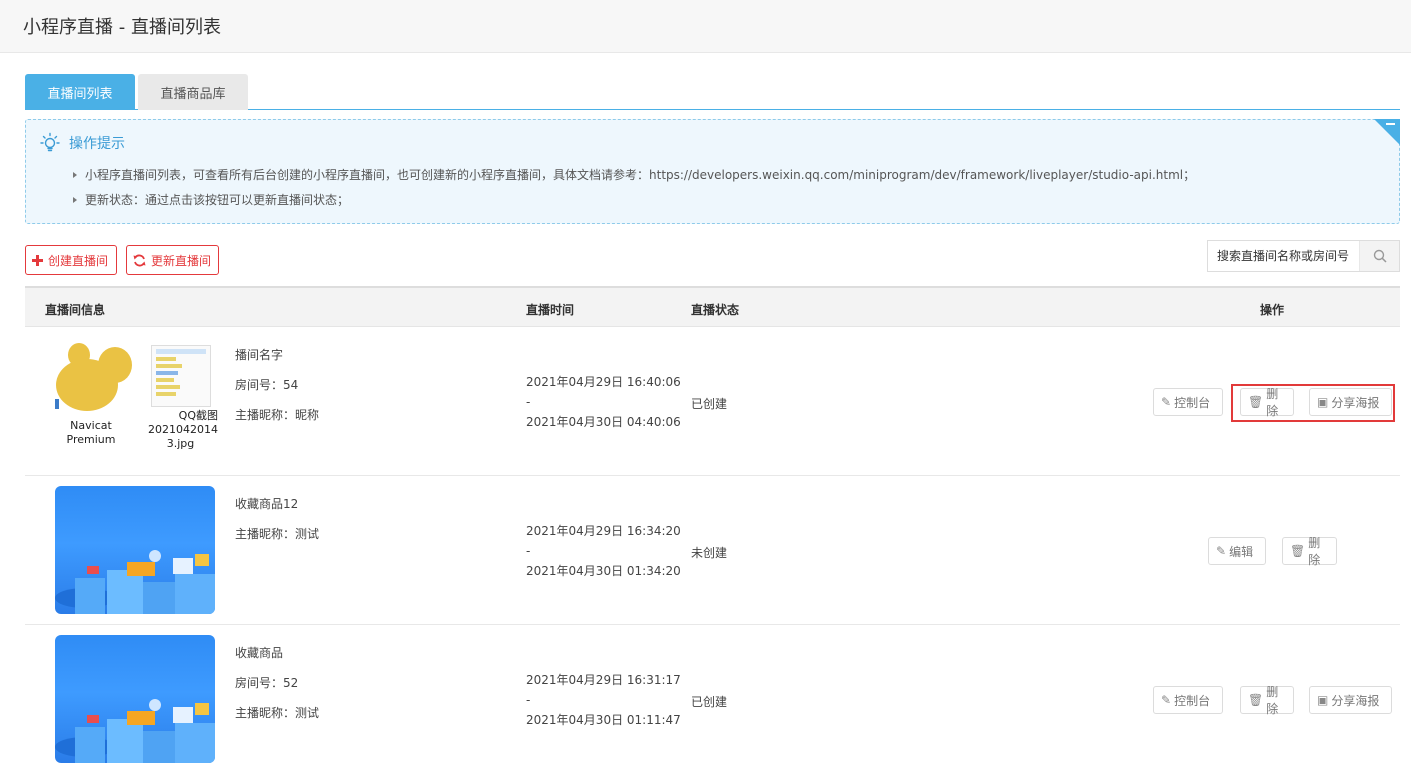  What do you see at coordinates (550, 310) in the screenshot?
I see `column-header-time: 直播时间` at bounding box center [550, 310].